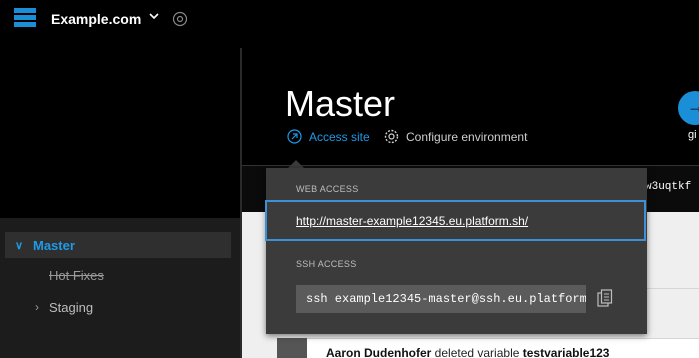 The height and width of the screenshot is (358, 699). Describe the element at coordinates (25, 19) in the screenshot. I see `platform-logo-icon` at that location.